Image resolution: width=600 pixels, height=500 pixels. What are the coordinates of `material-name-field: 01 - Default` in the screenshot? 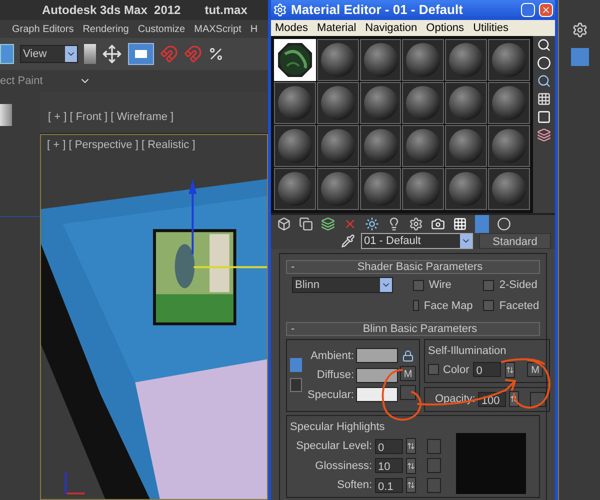 It's located at (417, 241).